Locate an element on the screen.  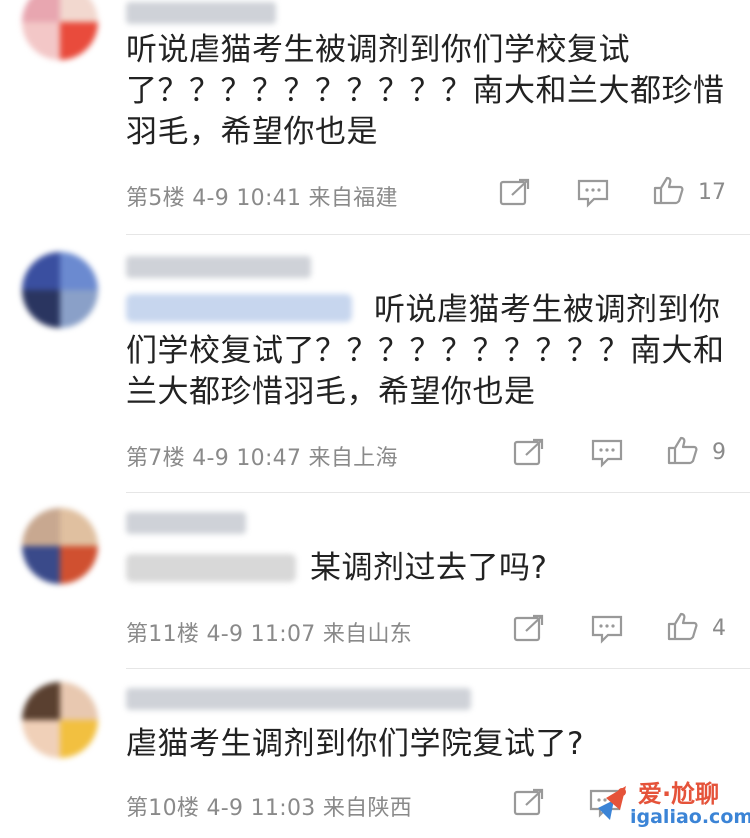
comment-time: 11:03 is located at coordinates (283, 808).